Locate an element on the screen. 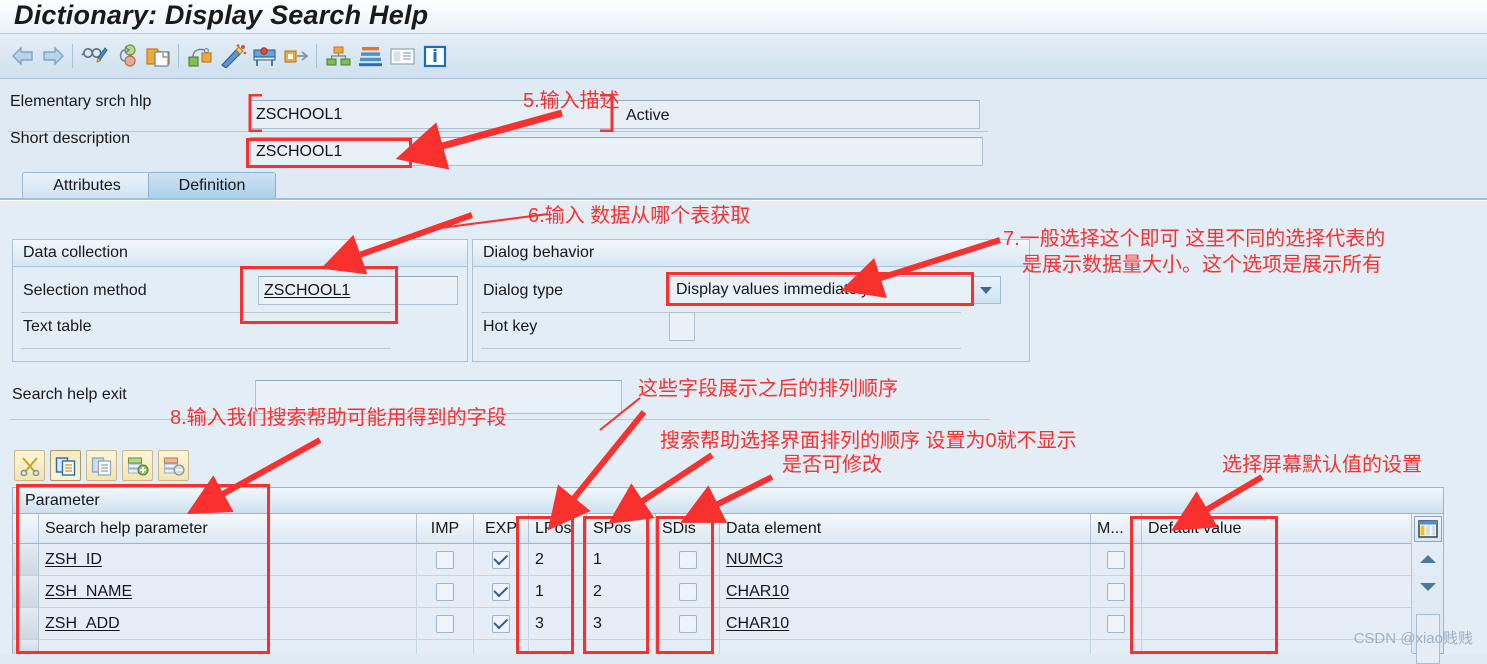 Image resolution: width=1487 pixels, height=664 pixels. column-select-all is located at coordinates (26, 528).